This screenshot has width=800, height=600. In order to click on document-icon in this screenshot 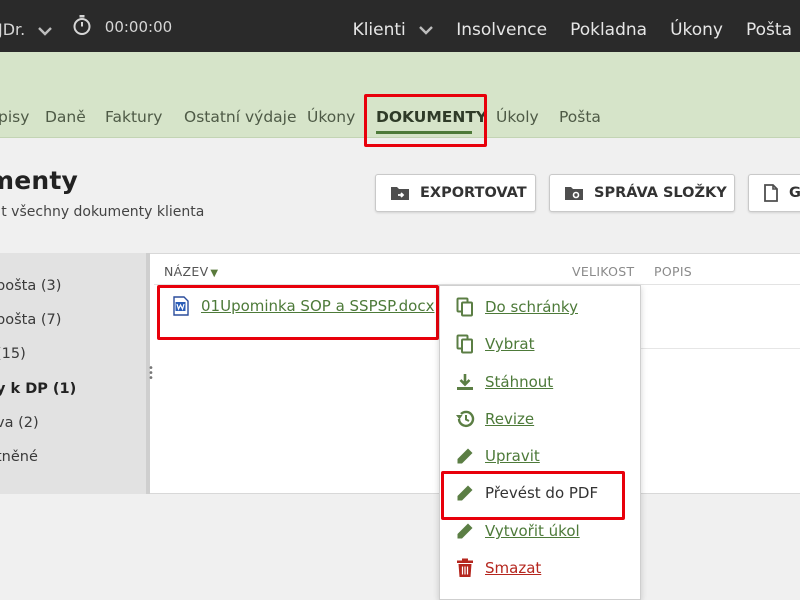, I will do `click(771, 193)`.